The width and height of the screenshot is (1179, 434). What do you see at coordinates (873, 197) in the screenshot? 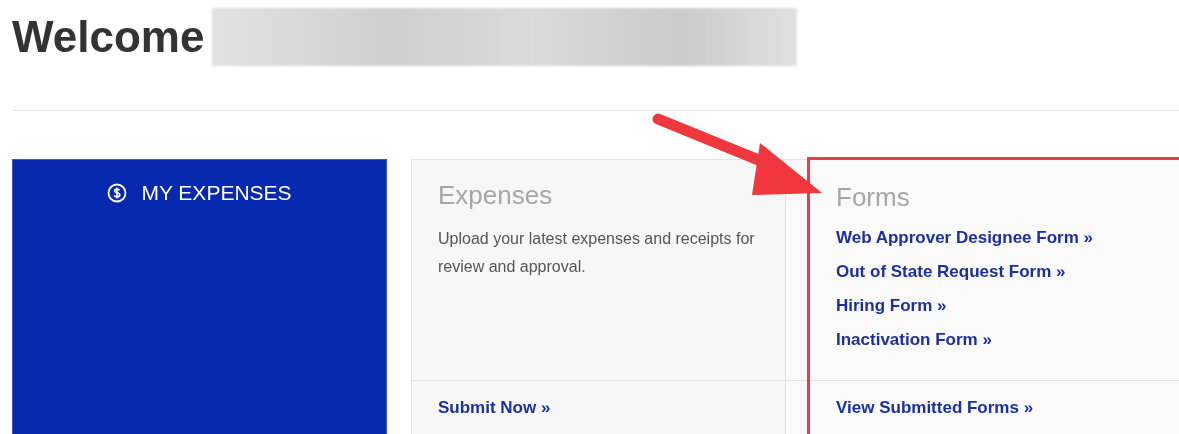
I see `card-title: Forms` at bounding box center [873, 197].